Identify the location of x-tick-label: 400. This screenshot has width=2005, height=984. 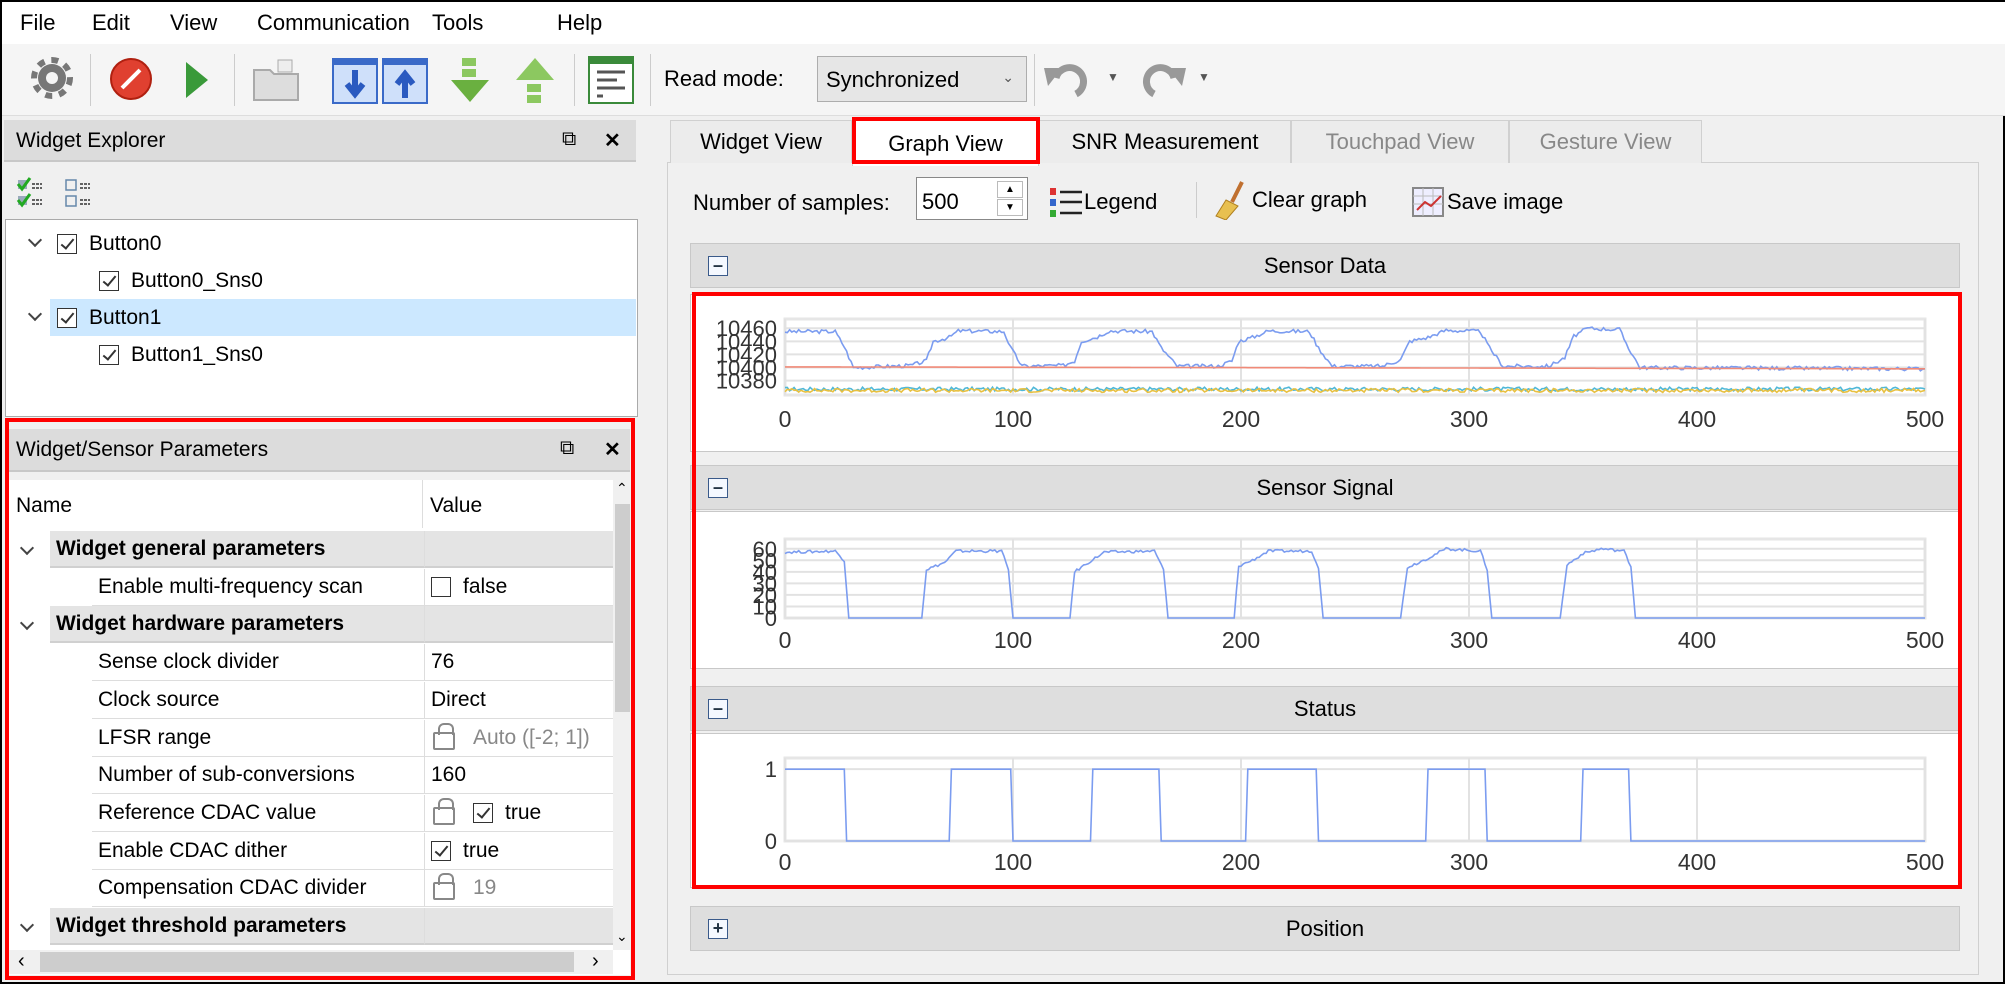
(1697, 419).